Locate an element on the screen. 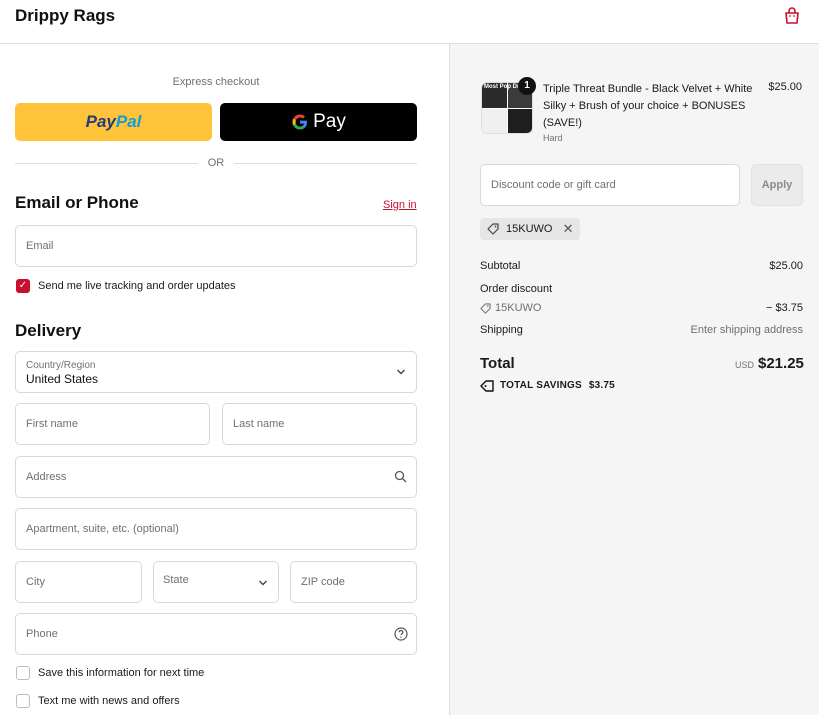  first-name-placeholder: First name is located at coordinates (52, 424).